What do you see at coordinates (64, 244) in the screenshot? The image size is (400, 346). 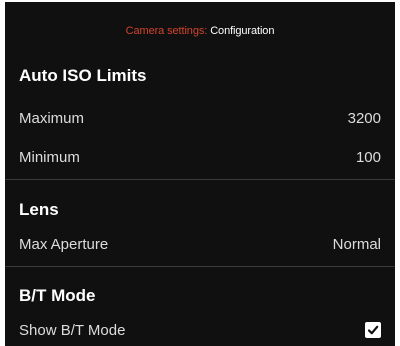 I see `setting-label: Max Aperture` at bounding box center [64, 244].